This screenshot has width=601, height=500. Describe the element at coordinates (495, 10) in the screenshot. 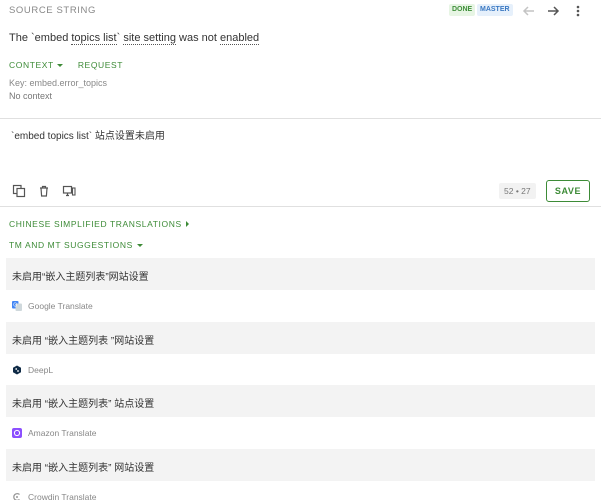

I see `master-badge: MASTER` at that location.